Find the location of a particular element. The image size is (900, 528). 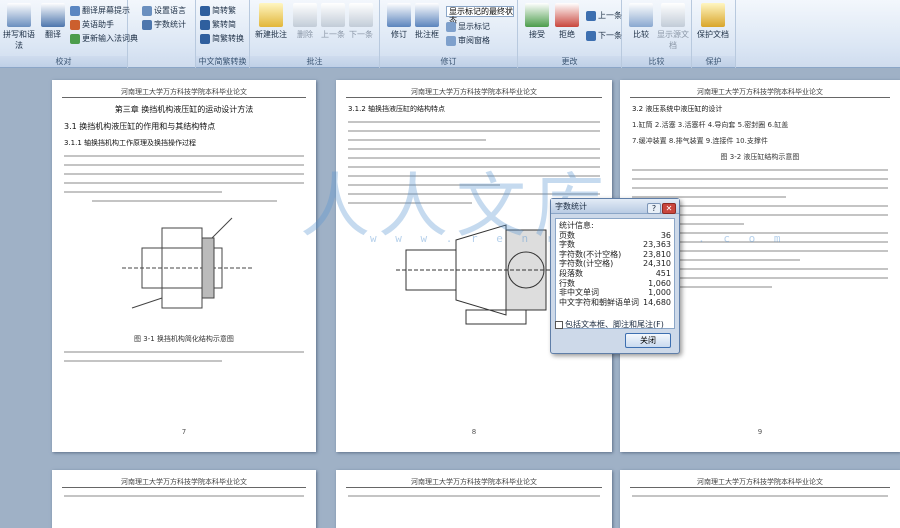

translate-icon is located at coordinates (53, 15).